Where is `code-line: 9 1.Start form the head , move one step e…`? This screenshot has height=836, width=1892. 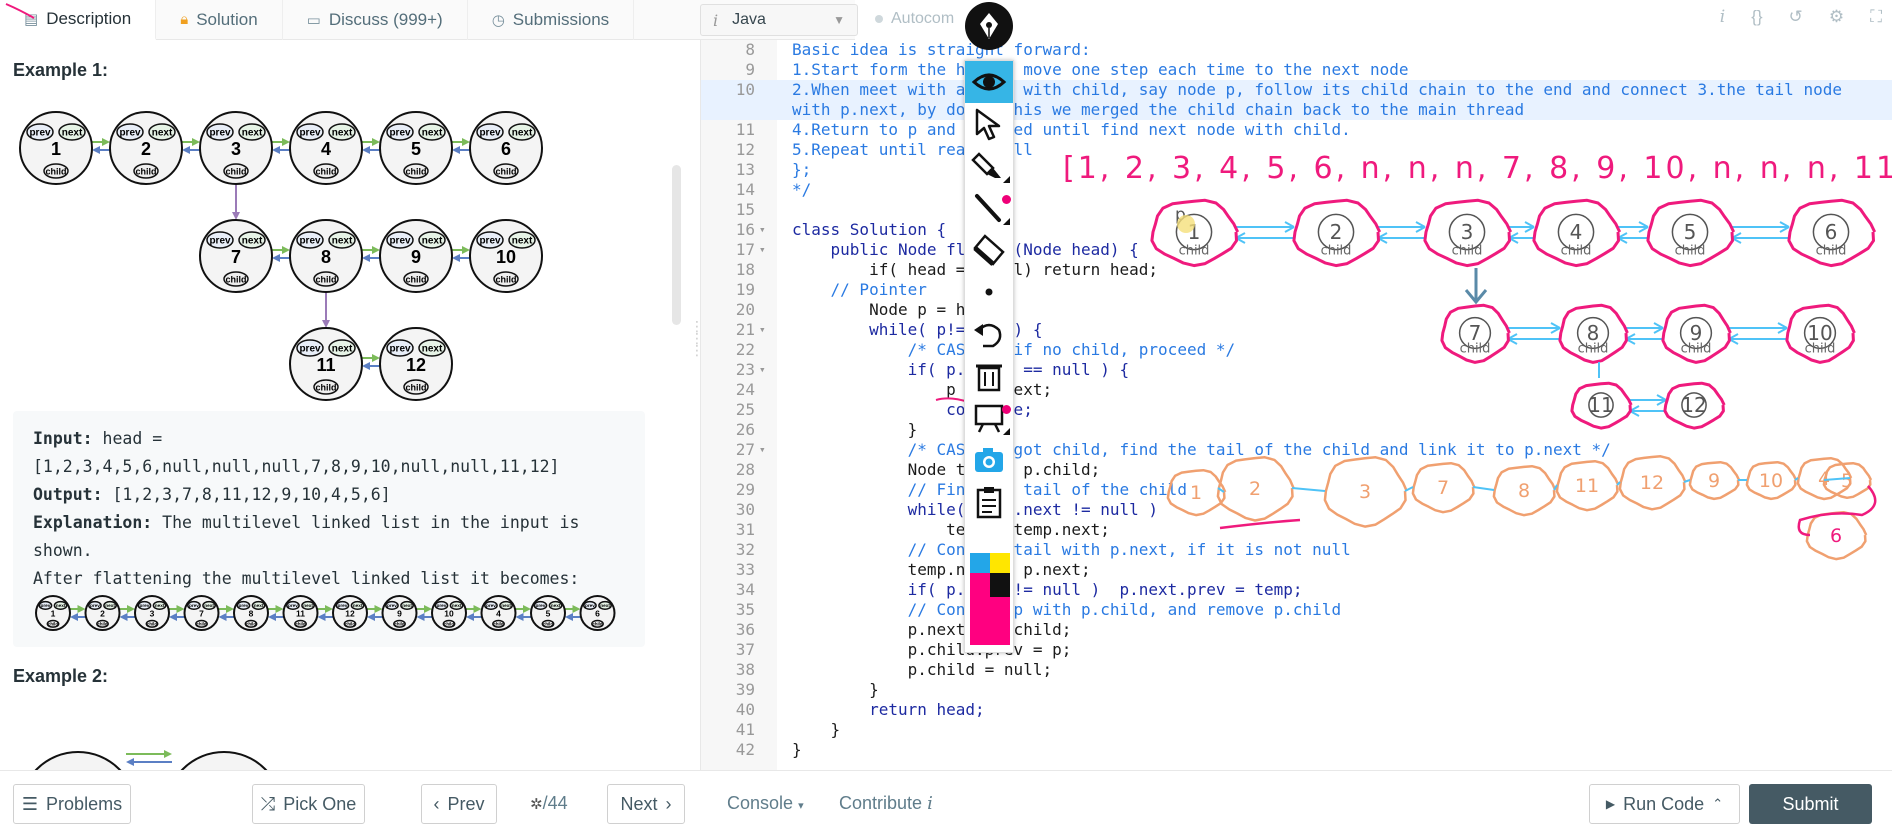 code-line: 9 1.Start form the head , move one step e… is located at coordinates (1296, 70).